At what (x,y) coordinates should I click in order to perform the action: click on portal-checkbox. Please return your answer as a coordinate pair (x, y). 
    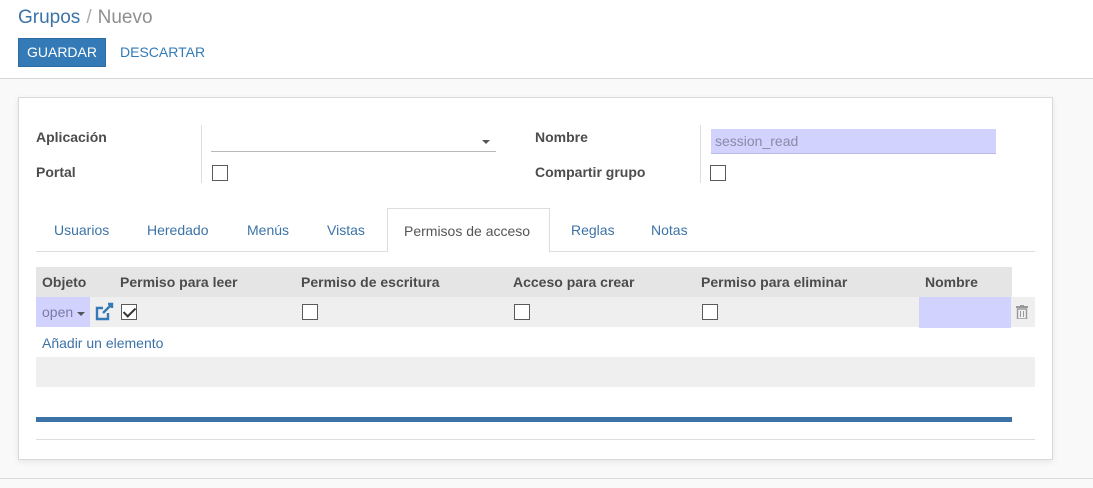
    Looking at the image, I should click on (220, 173).